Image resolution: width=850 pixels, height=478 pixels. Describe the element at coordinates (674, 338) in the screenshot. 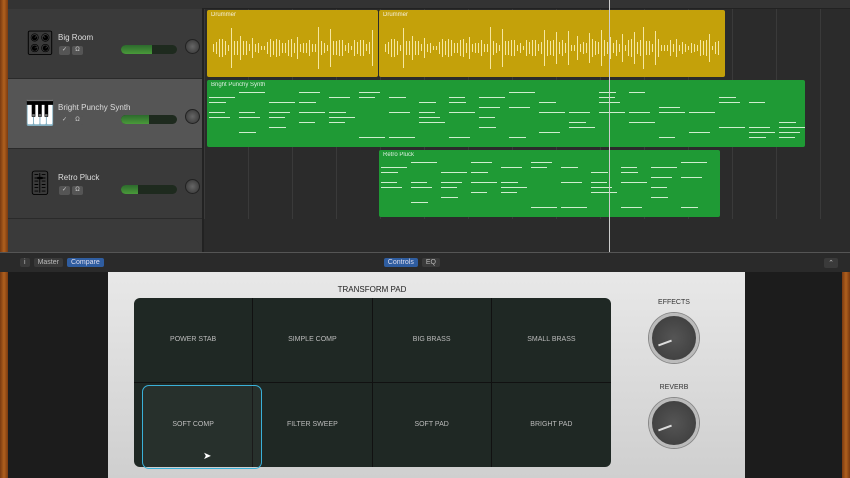

I see `effects-knob` at that location.